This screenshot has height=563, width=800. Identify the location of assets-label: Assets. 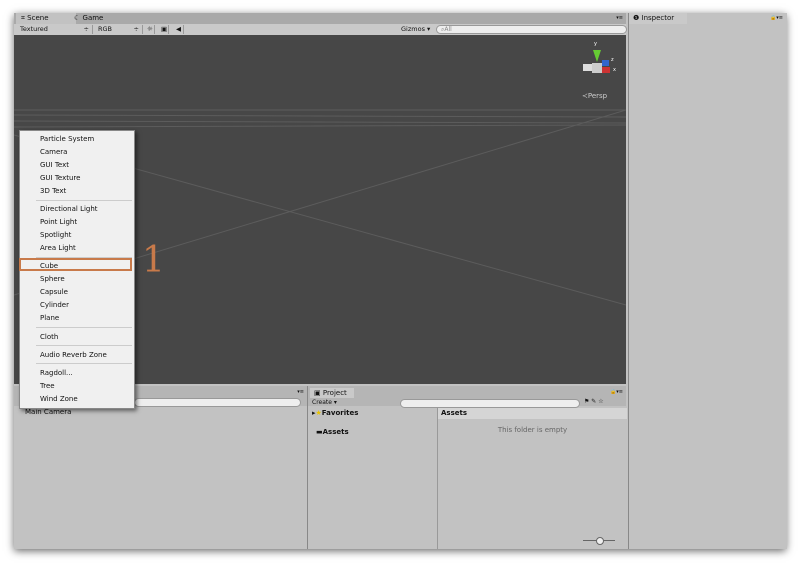
(335, 432).